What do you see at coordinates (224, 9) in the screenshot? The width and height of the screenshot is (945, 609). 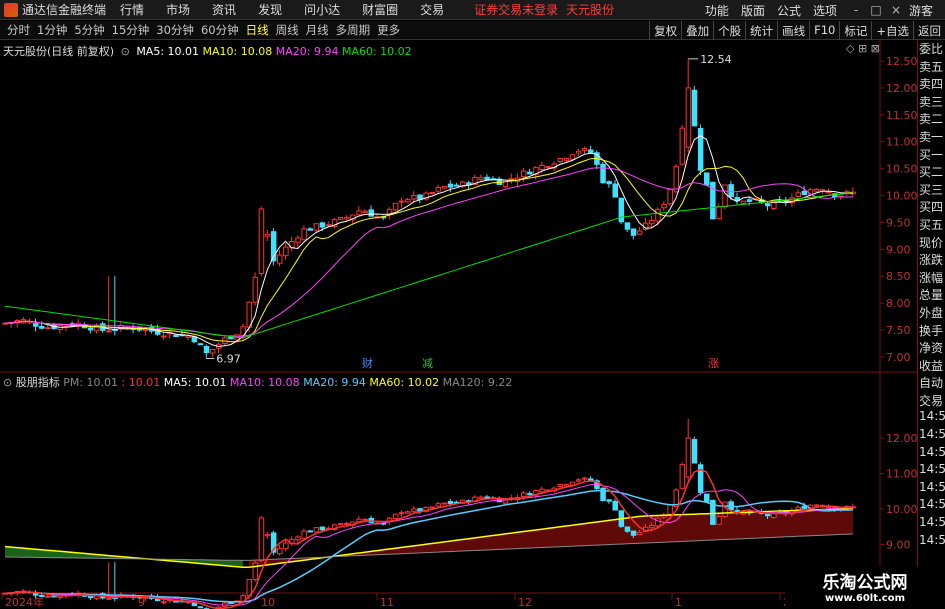 I see `menu-item-news: 资讯` at bounding box center [224, 9].